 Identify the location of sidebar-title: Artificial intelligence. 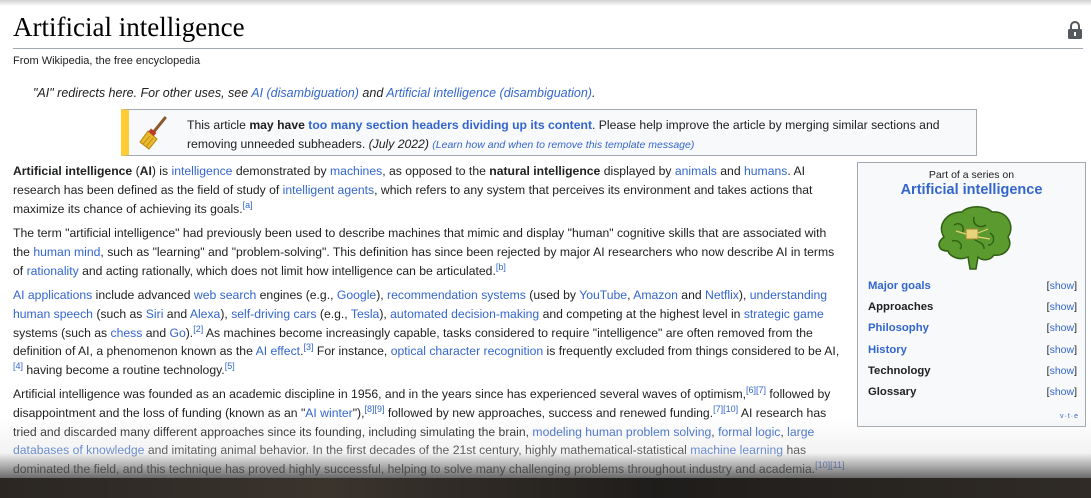
(971, 190).